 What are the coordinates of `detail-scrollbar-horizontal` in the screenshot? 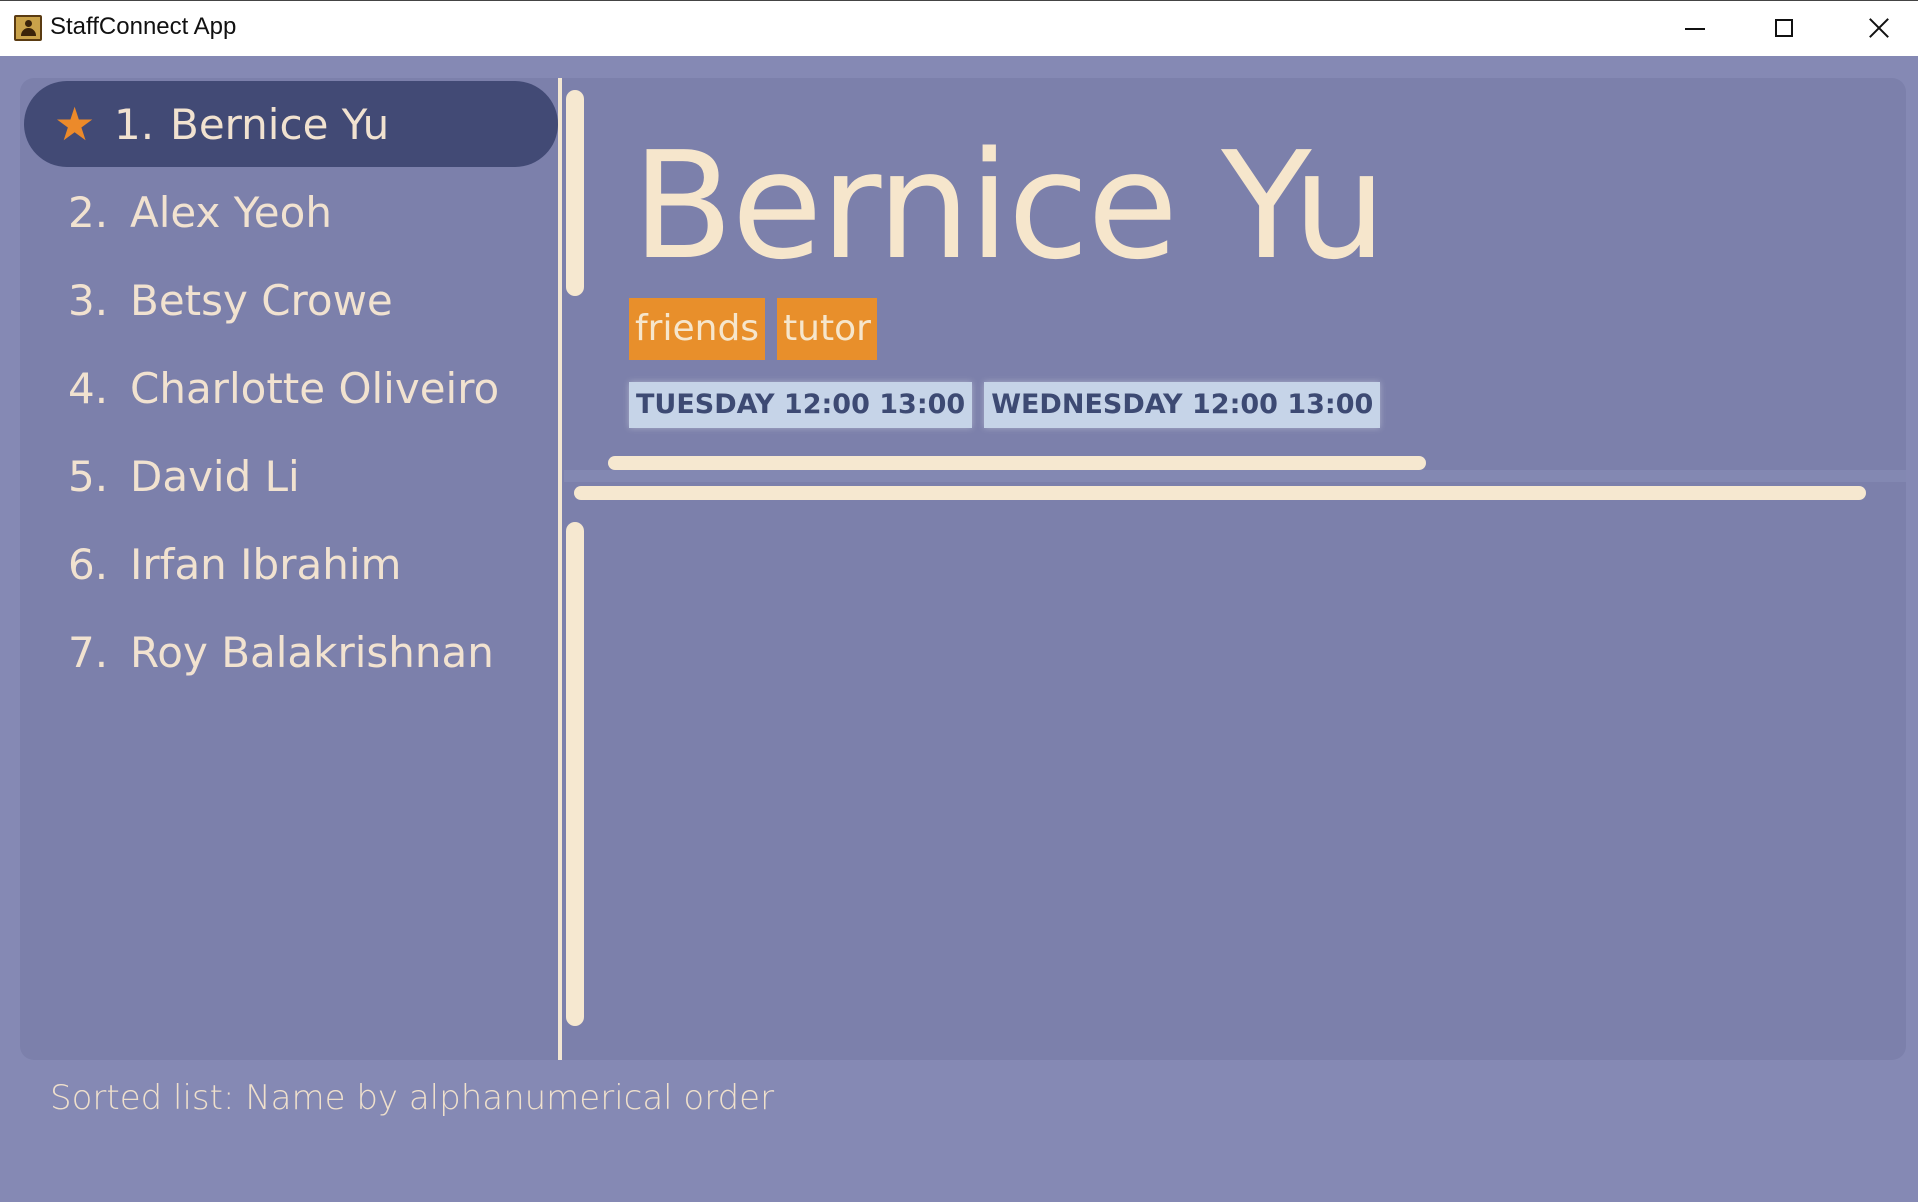 It's located at (1017, 463).